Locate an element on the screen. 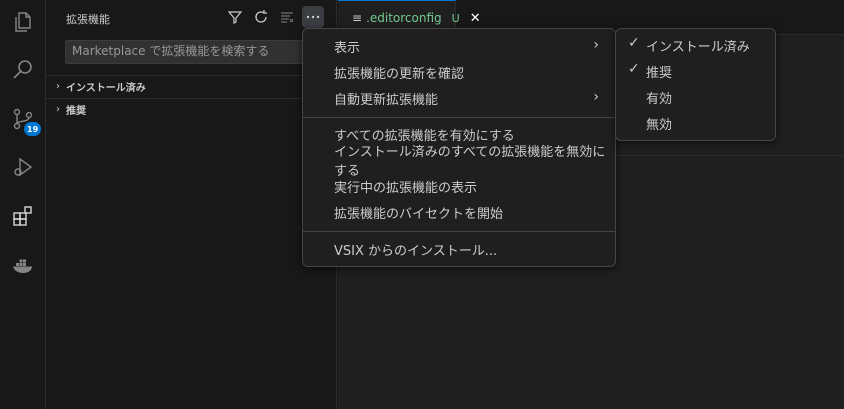 This screenshot has width=844, height=409. filter-button is located at coordinates (235, 17).